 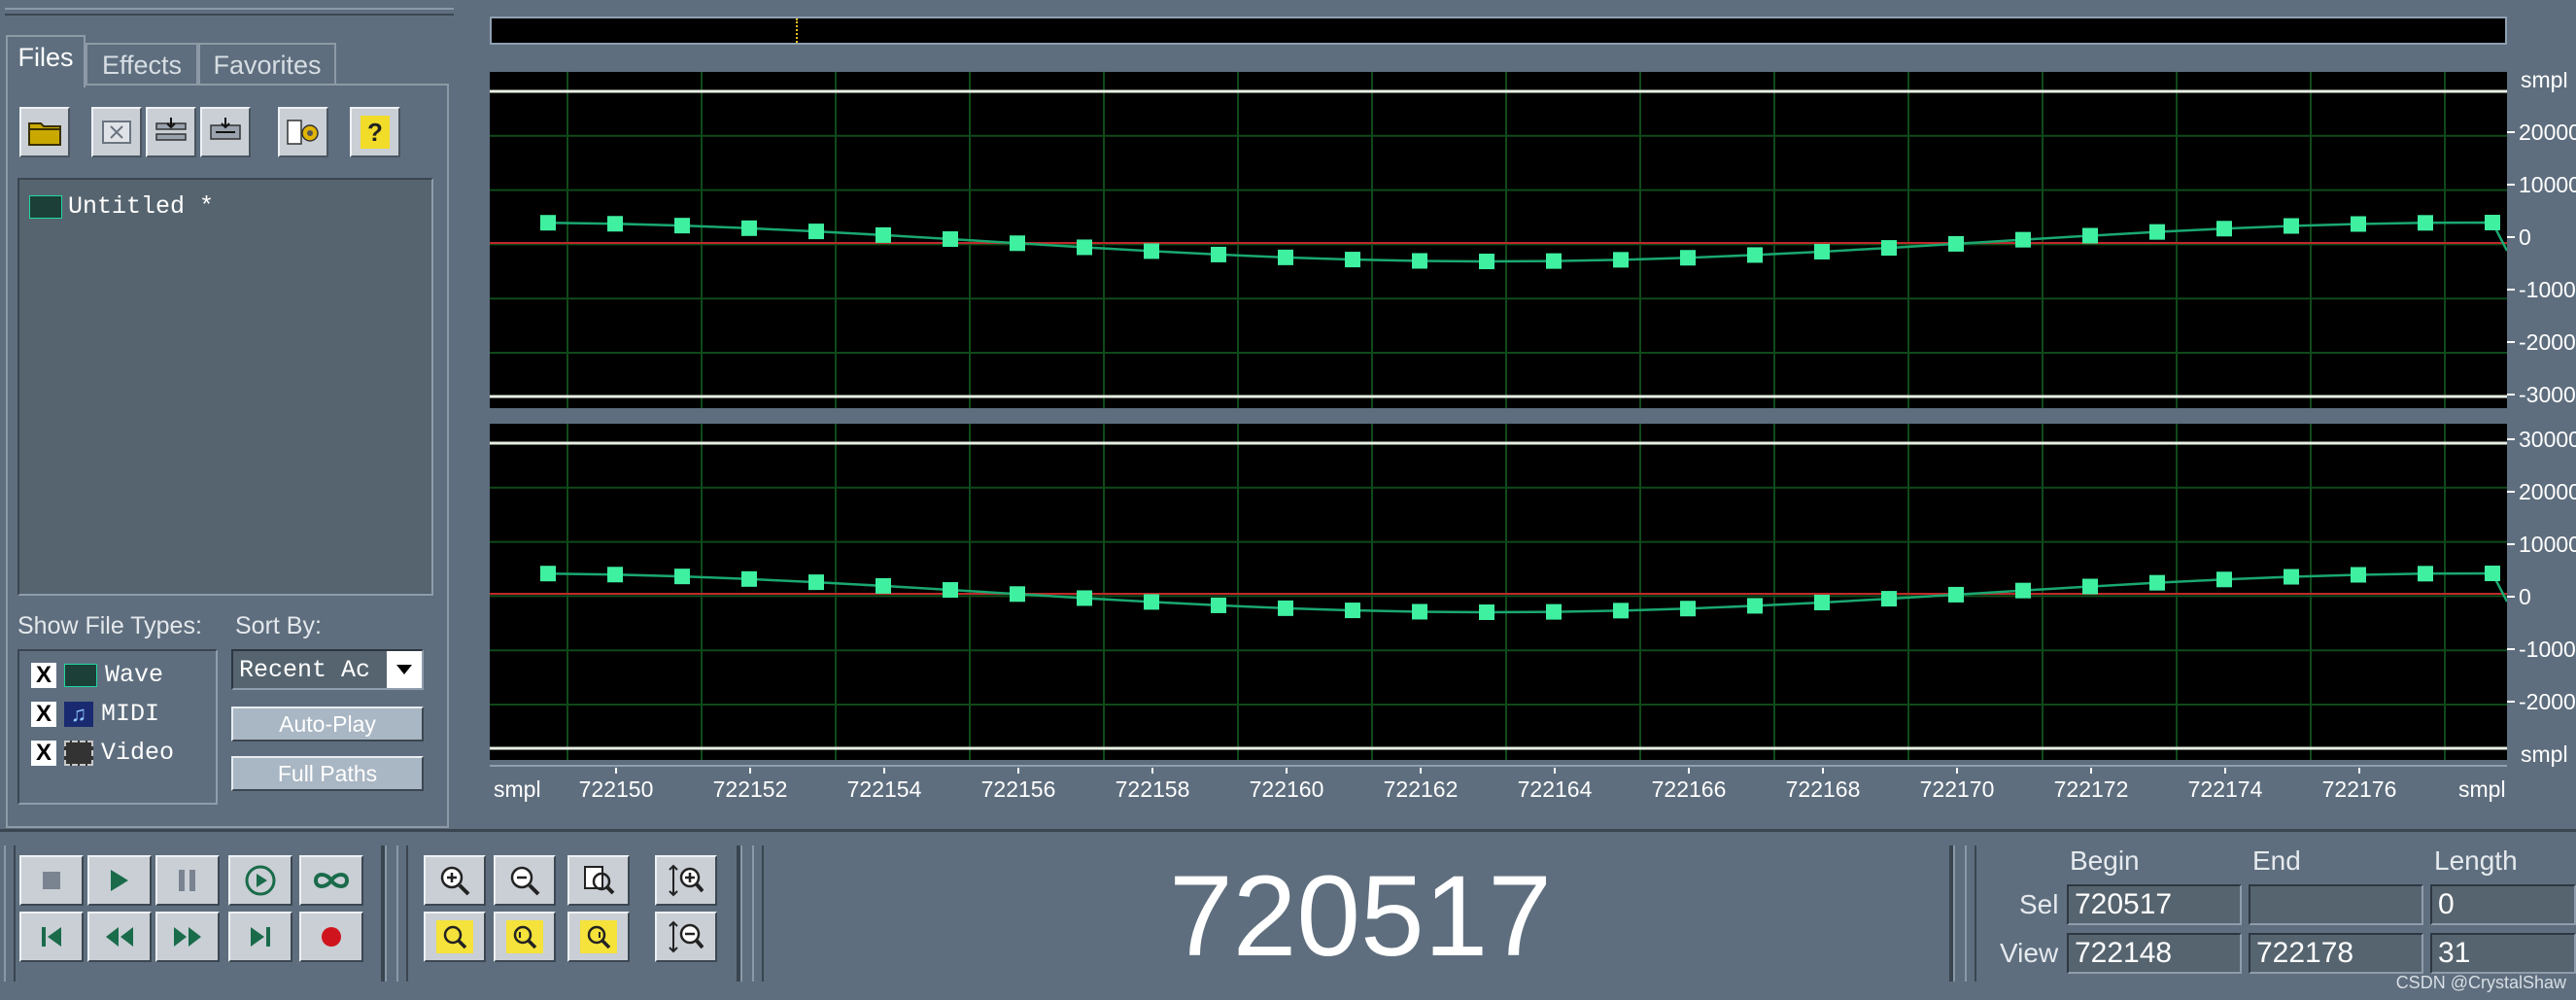 I want to click on zoom-full-button, so click(x=598, y=880).